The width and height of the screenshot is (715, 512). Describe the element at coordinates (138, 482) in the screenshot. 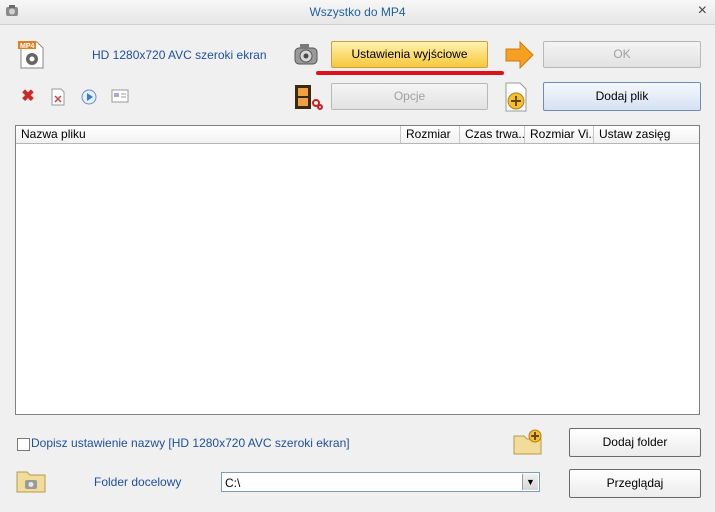

I see `destination-folder-label: Folder docelowy` at that location.